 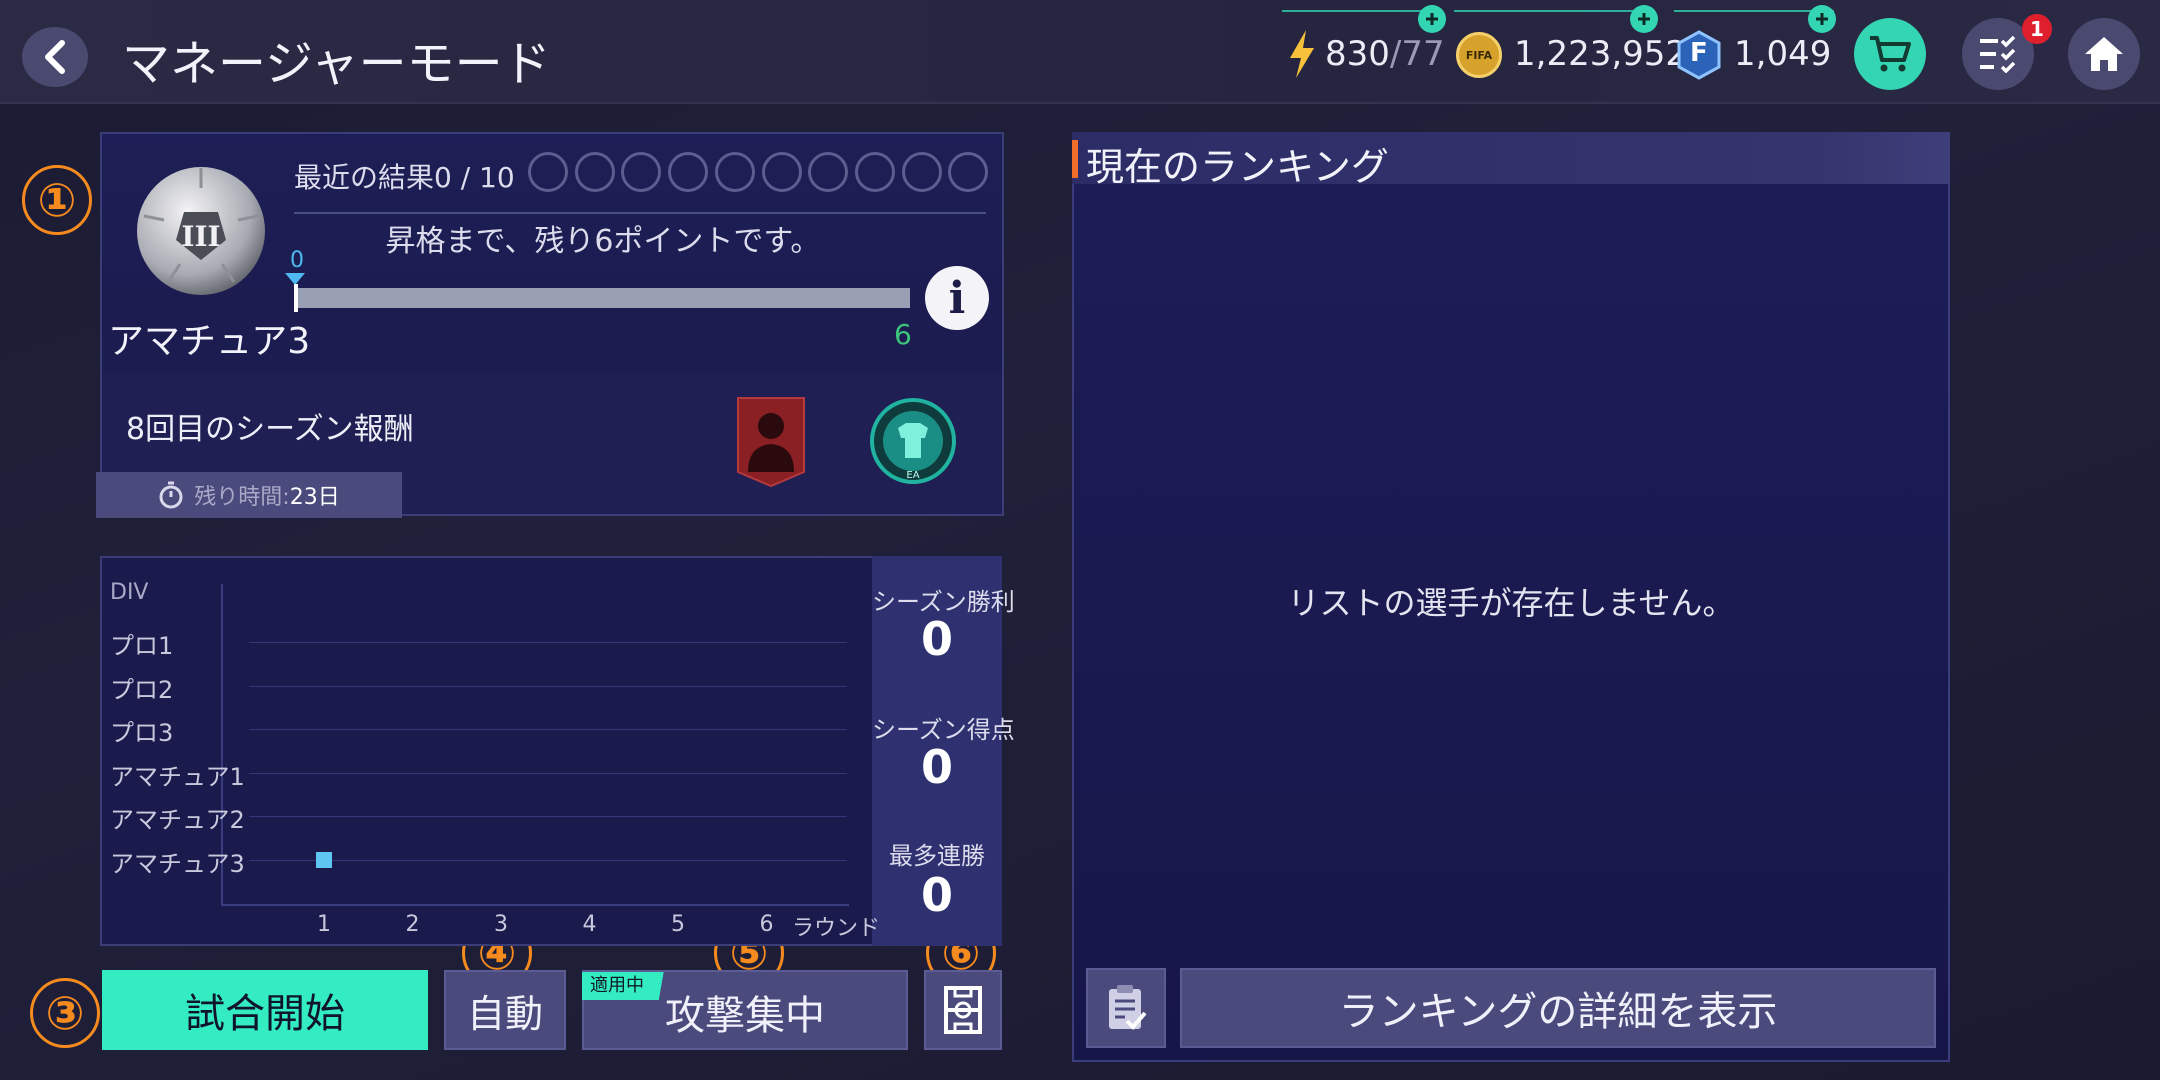 I want to click on season-points-value: 0, so click(x=936, y=767).